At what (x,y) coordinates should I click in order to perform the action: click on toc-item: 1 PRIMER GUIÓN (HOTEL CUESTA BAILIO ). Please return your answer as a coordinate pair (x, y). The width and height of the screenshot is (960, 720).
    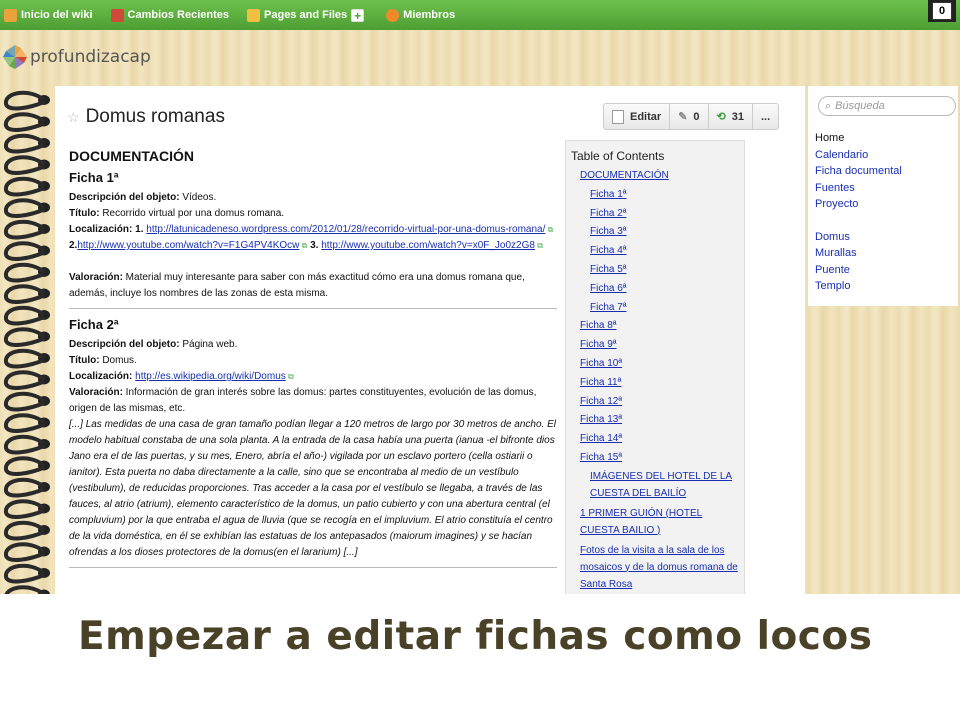
    Looking at the image, I should click on (662, 522).